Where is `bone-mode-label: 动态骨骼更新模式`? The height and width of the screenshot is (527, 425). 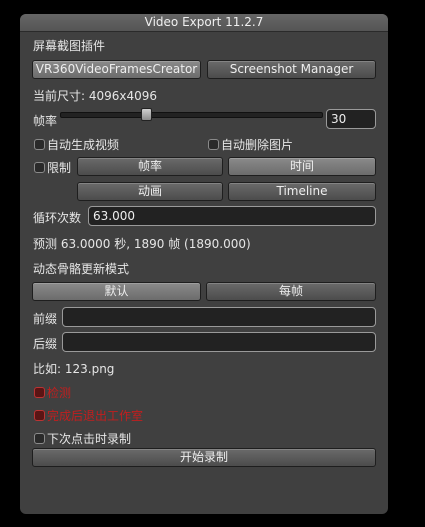 bone-mode-label: 动态骨骼更新模式 is located at coordinates (81, 269).